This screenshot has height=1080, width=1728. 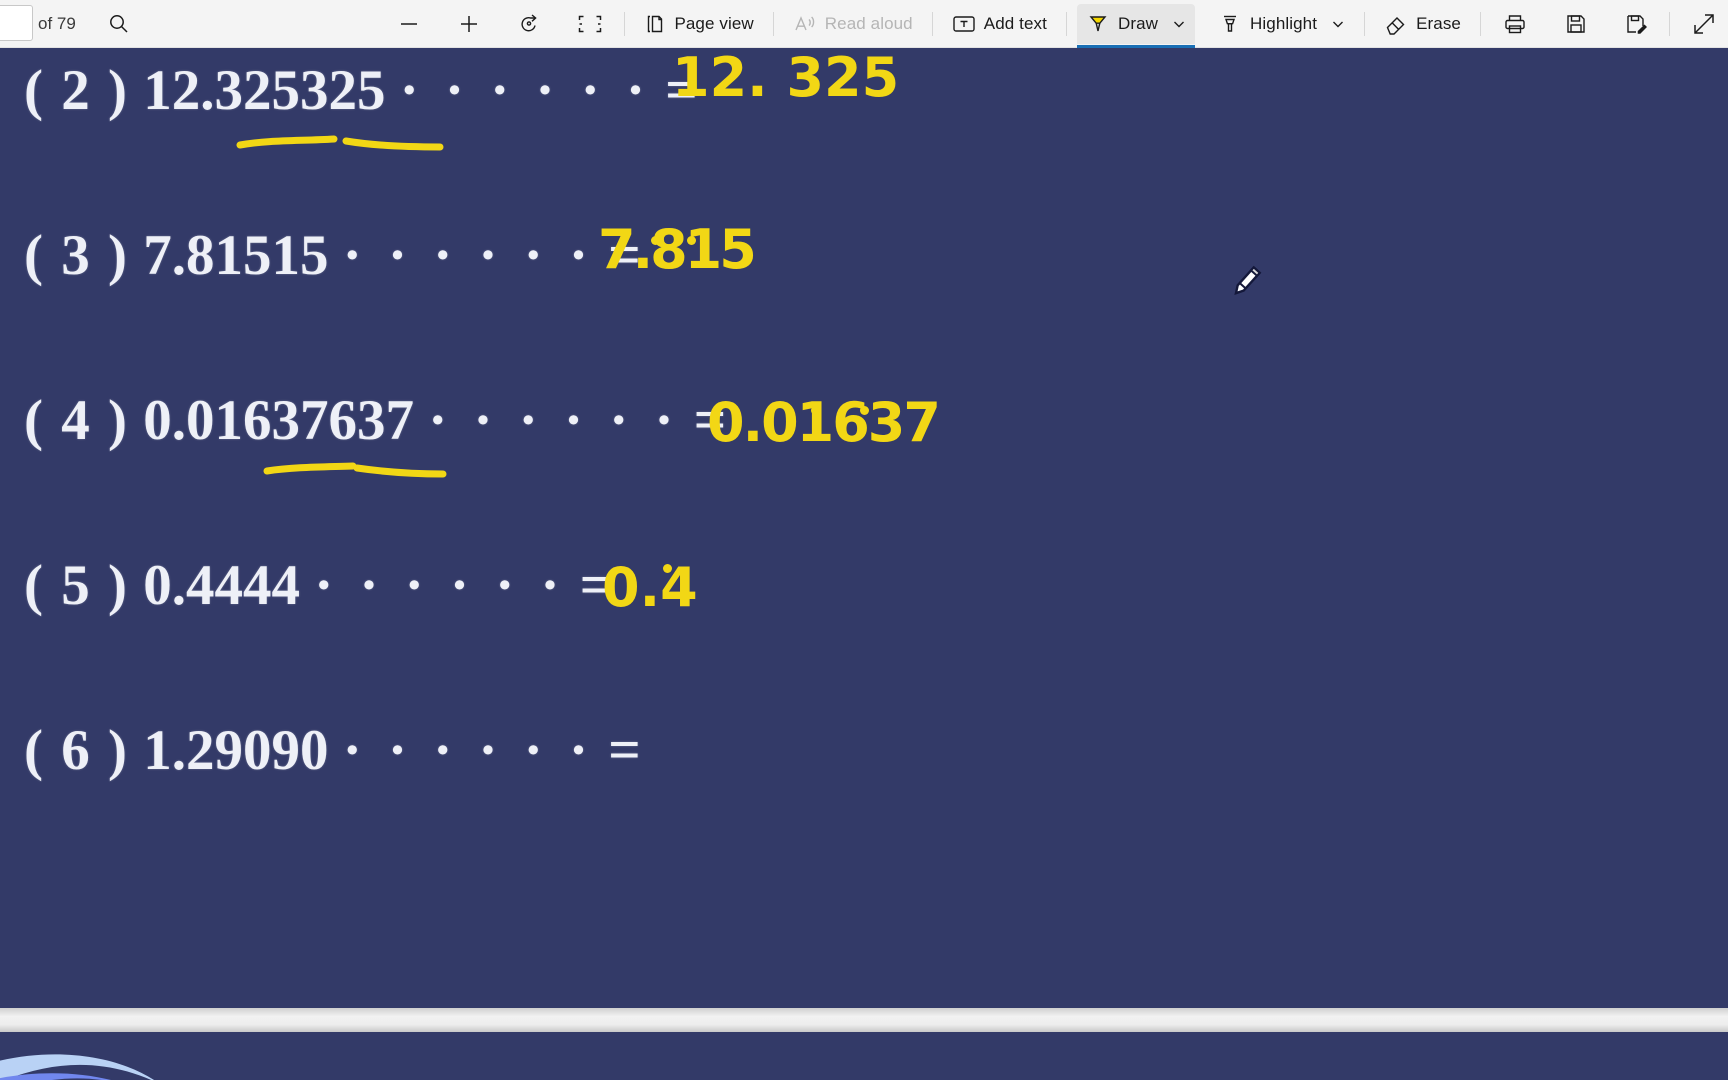 What do you see at coordinates (1230, 24) in the screenshot?
I see `highlighter-icon` at bounding box center [1230, 24].